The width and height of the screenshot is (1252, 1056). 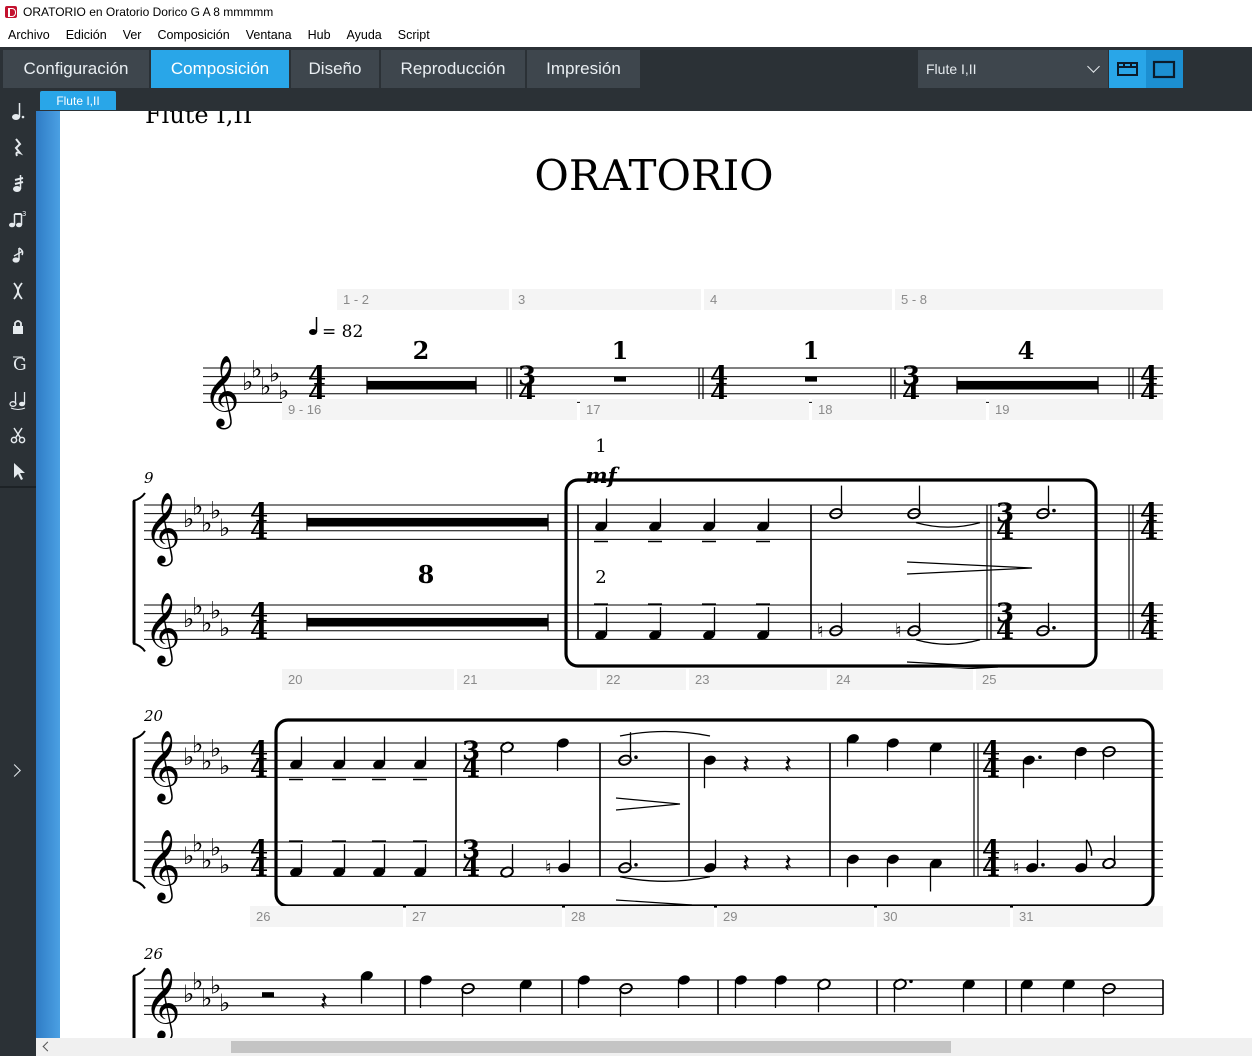 What do you see at coordinates (86, 35) in the screenshot?
I see `menu-edicion: Edición` at bounding box center [86, 35].